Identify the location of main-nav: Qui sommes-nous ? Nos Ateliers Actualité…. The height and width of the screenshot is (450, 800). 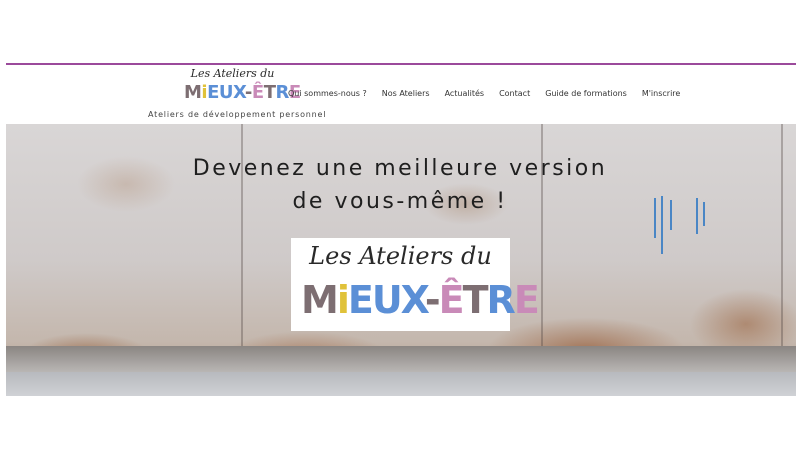
(491, 93).